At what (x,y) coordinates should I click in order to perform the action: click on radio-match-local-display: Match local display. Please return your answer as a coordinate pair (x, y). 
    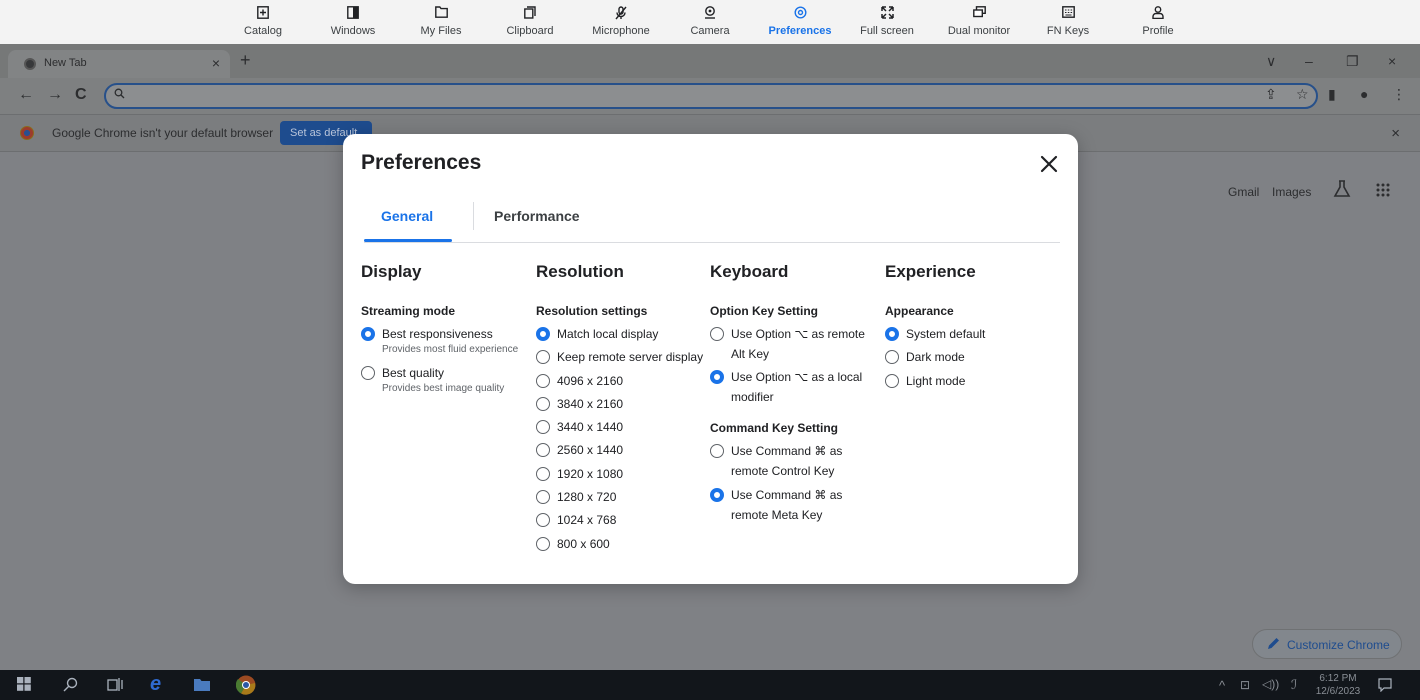
    Looking at the image, I should click on (623, 334).